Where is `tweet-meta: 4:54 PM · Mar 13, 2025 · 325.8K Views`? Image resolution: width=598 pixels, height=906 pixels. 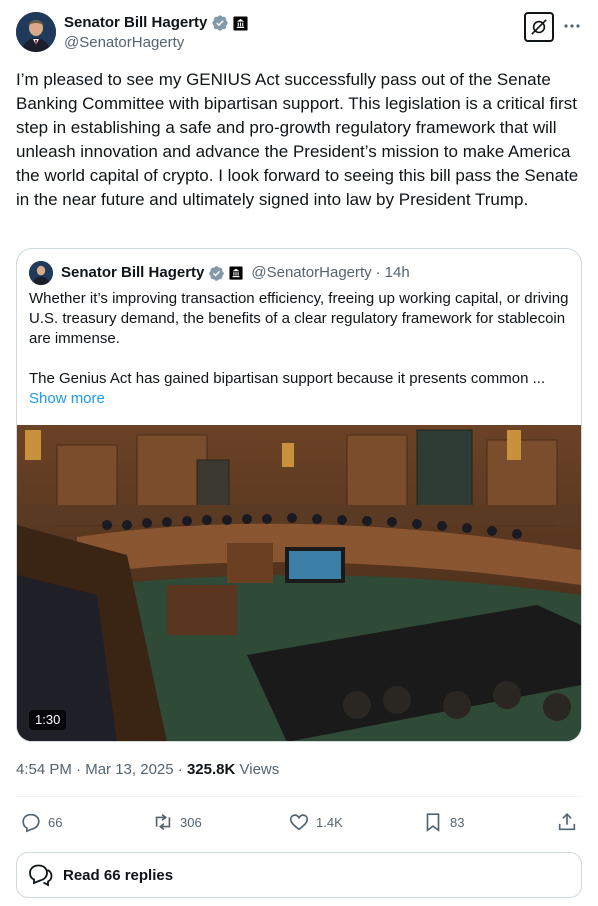 tweet-meta: 4:54 PM · Mar 13, 2025 · 325.8K Views is located at coordinates (147, 770).